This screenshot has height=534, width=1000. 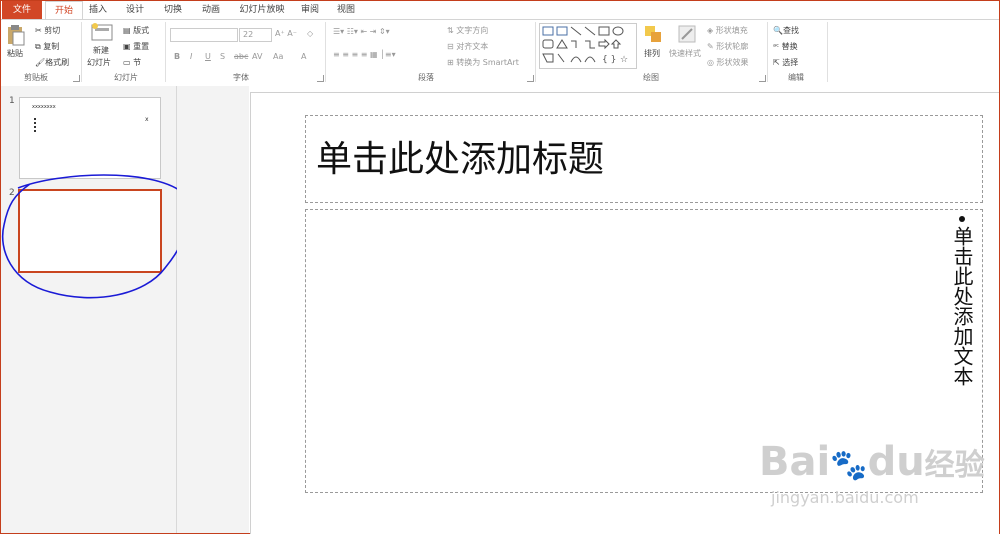 I want to click on ribbon-tab-bar: 文件 开始 插入 设计 切换 动画 幻灯片放映 审阅 视图, so click(x=500, y=10).